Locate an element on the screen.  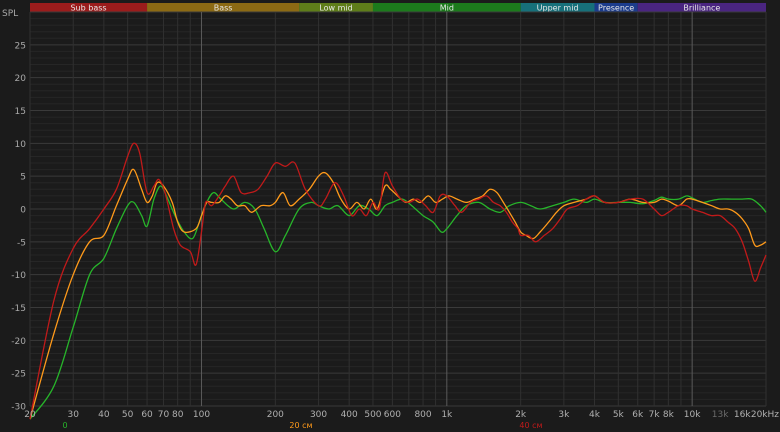
y-tick-label: 25 is located at coordinates (20, 46).